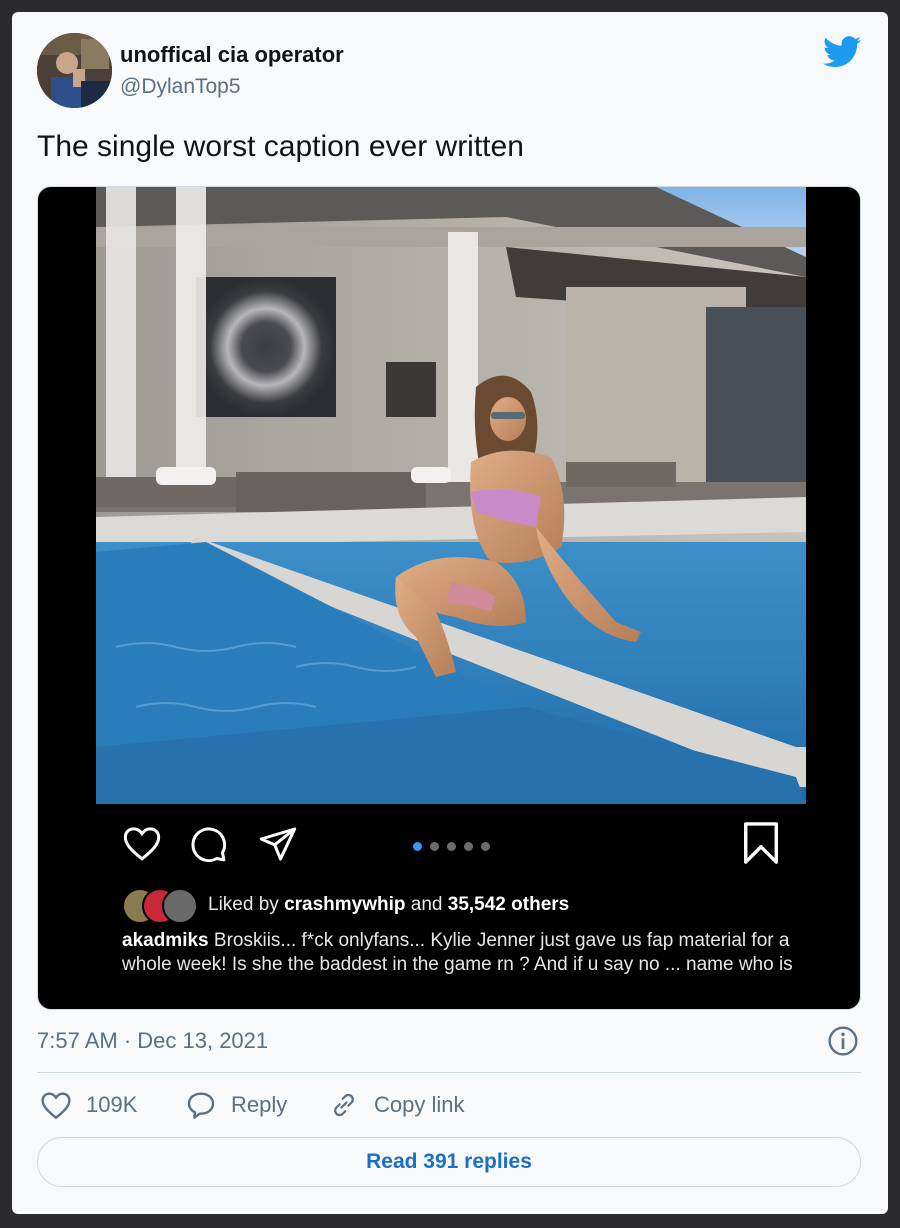  What do you see at coordinates (152, 1041) in the screenshot?
I see `tweet-timestamp: 7:57 AM · Dec 13, 2021` at bounding box center [152, 1041].